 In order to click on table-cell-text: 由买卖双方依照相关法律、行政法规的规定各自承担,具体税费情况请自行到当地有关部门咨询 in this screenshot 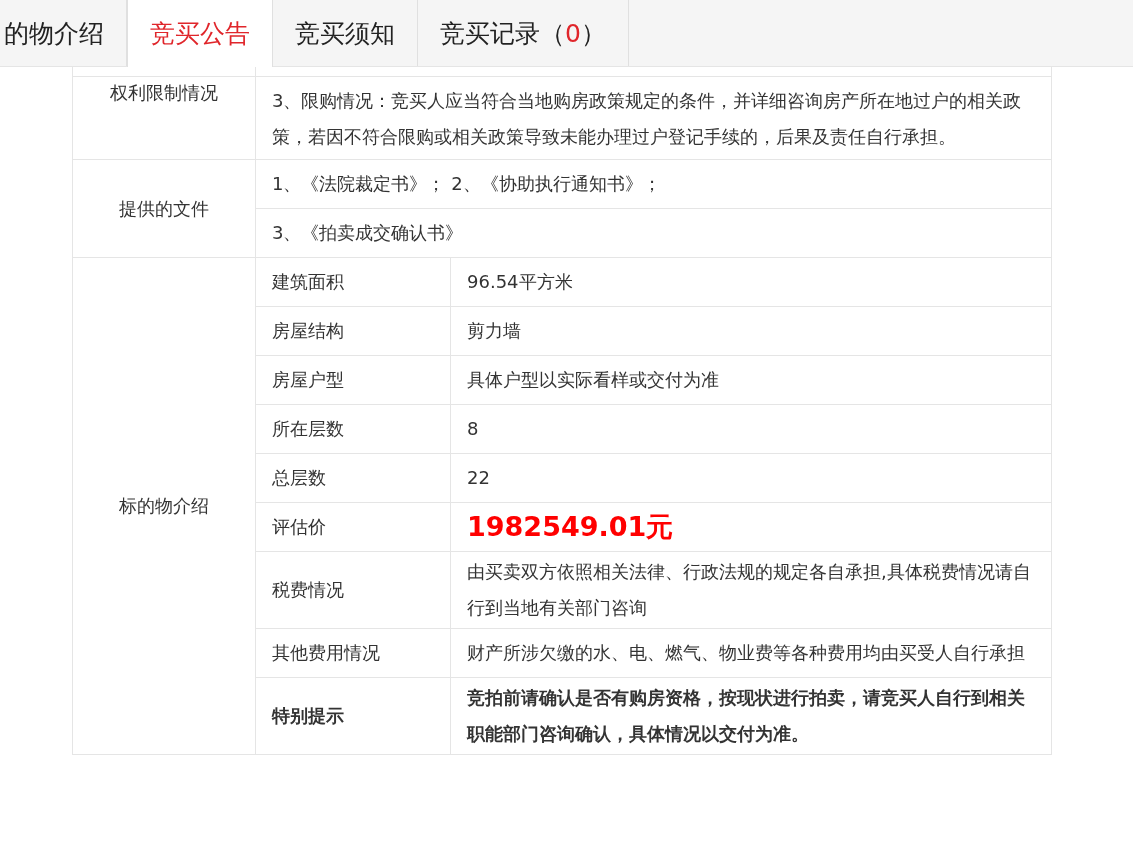, I will do `click(749, 590)`.